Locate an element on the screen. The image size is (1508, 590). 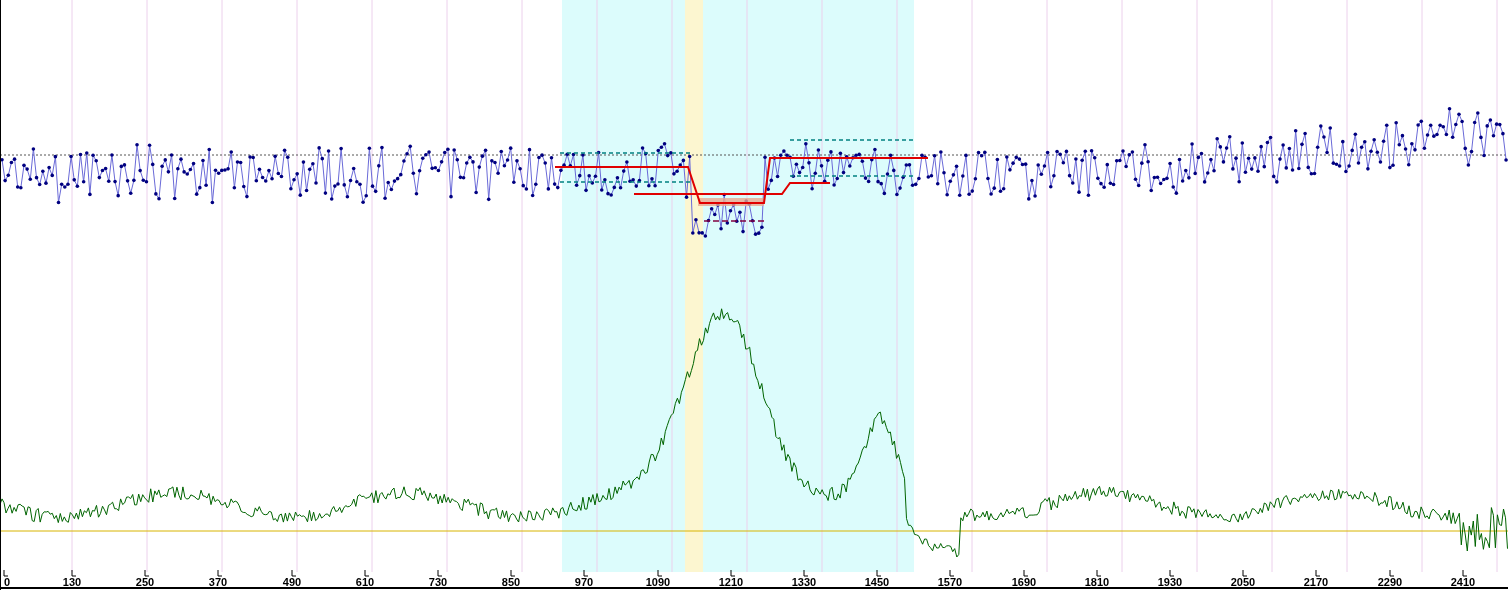
axis-tick-label: 730 is located at coordinates (438, 582).